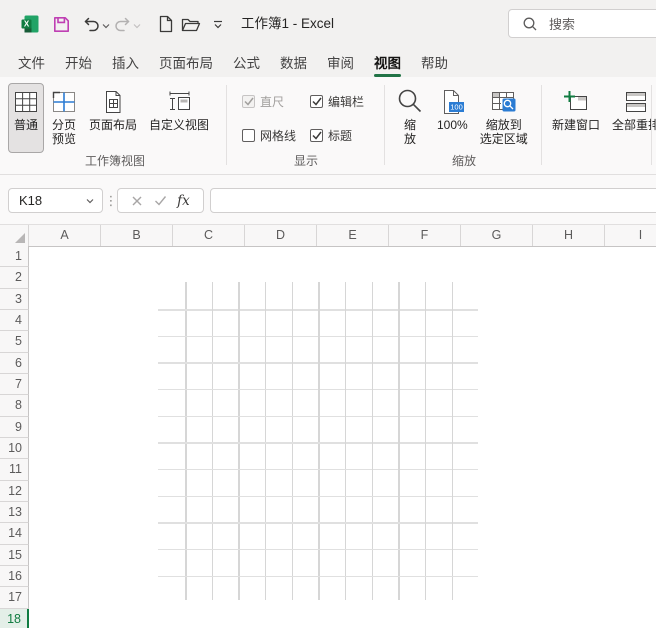  What do you see at coordinates (179, 118) in the screenshot?
I see `custom-views-button: 自定义视图` at bounding box center [179, 118].